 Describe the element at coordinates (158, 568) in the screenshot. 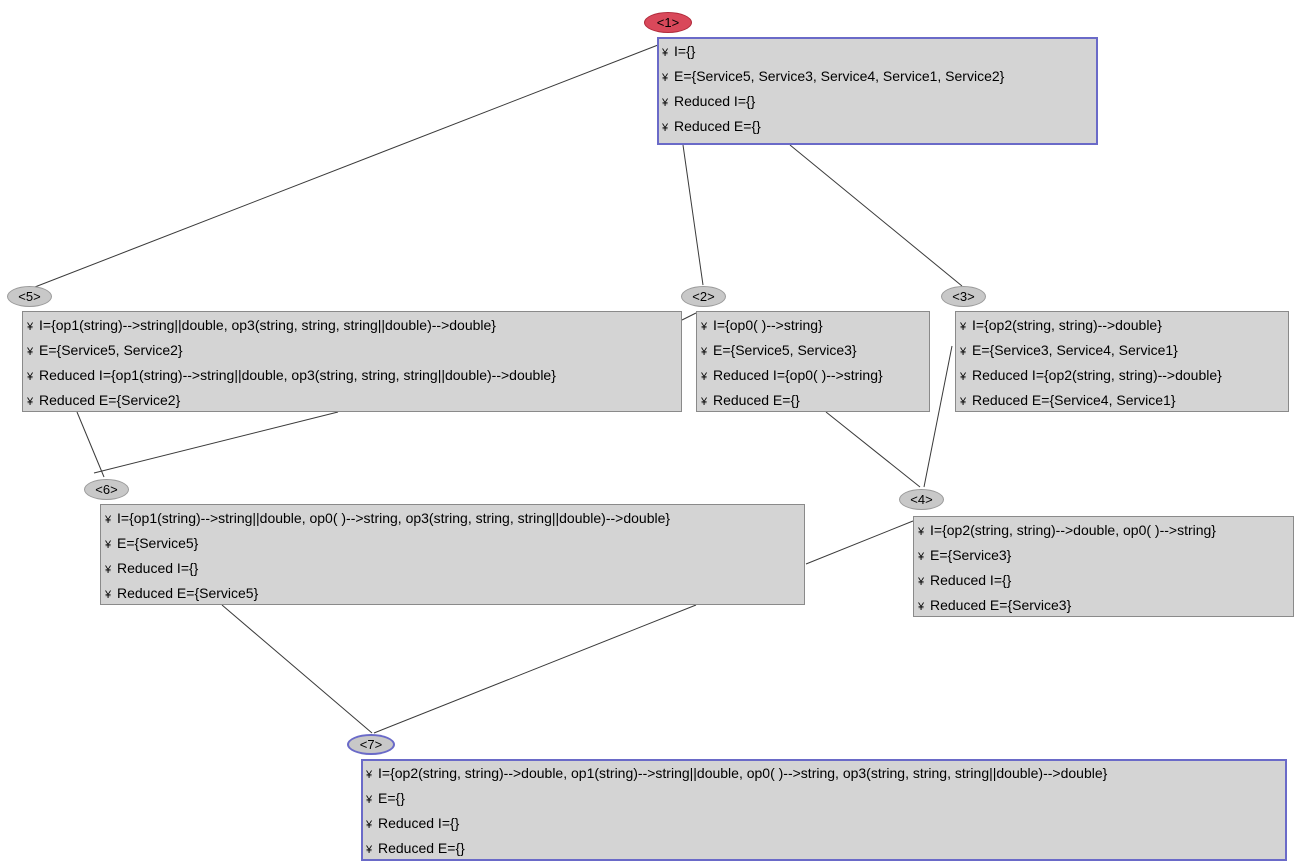

I see `node-6-row-text: Reduced I={}` at that location.